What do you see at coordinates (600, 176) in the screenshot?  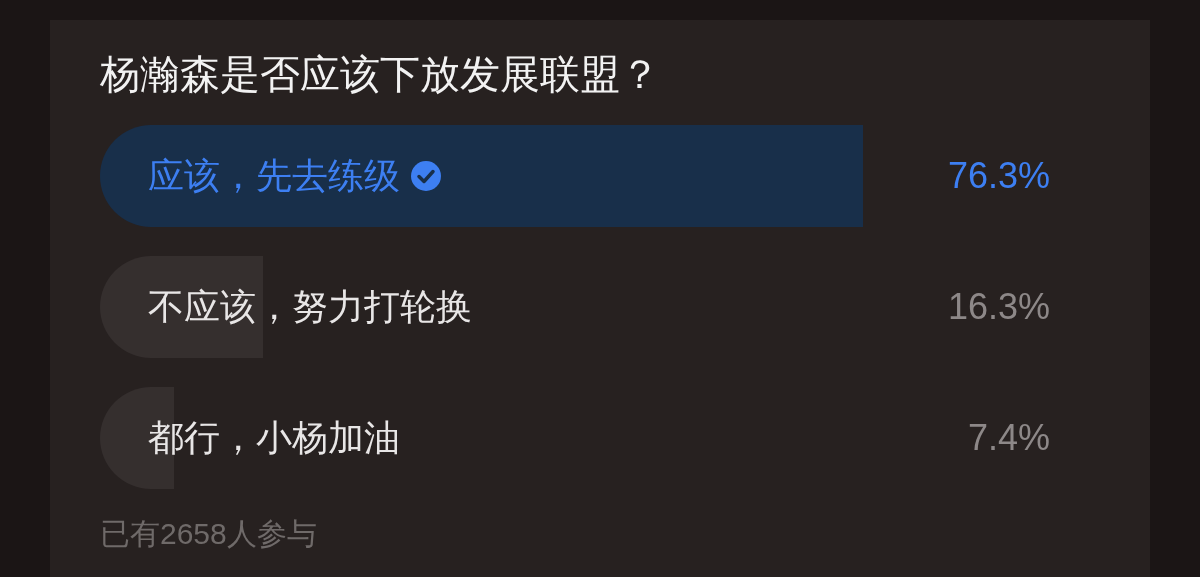 I see `poll-option: 应该，先去练级 76.3%` at bounding box center [600, 176].